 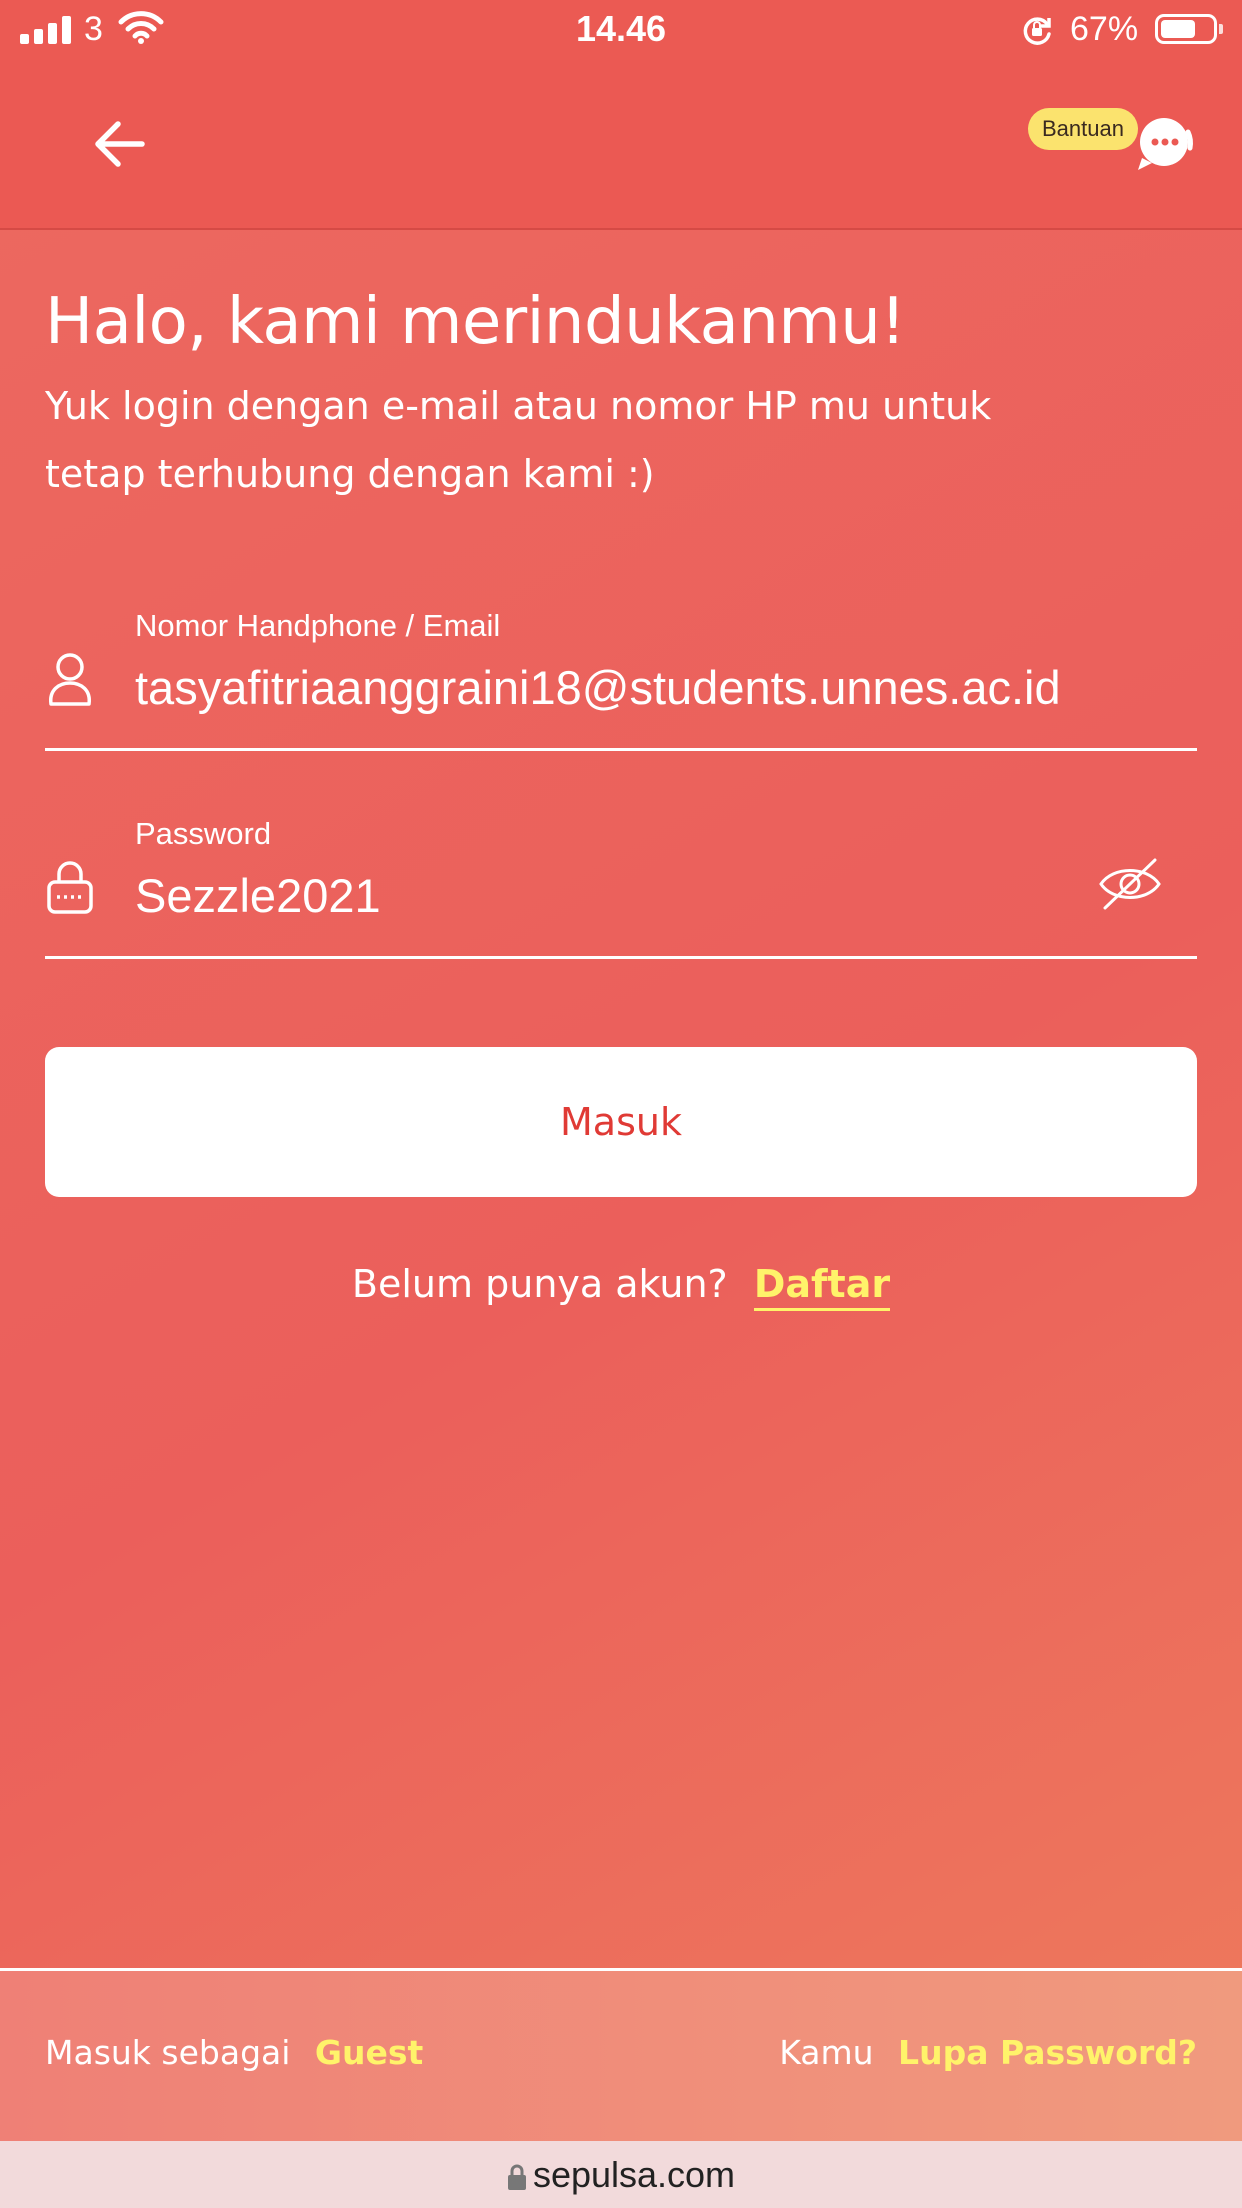 I want to click on email-field-label: Nomor Handphone / Email, so click(x=318, y=625).